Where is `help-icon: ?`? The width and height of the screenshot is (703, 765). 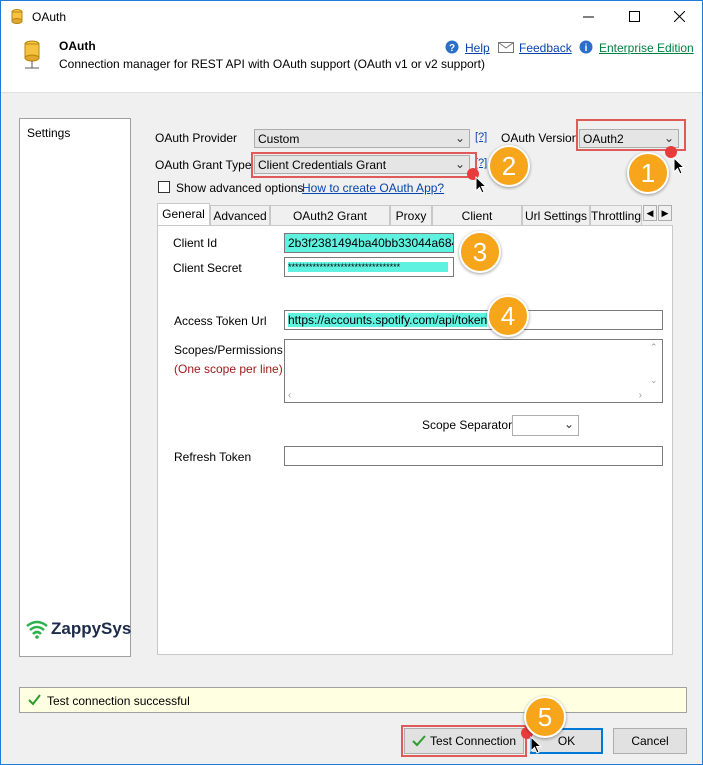
help-icon: ? is located at coordinates (452, 47).